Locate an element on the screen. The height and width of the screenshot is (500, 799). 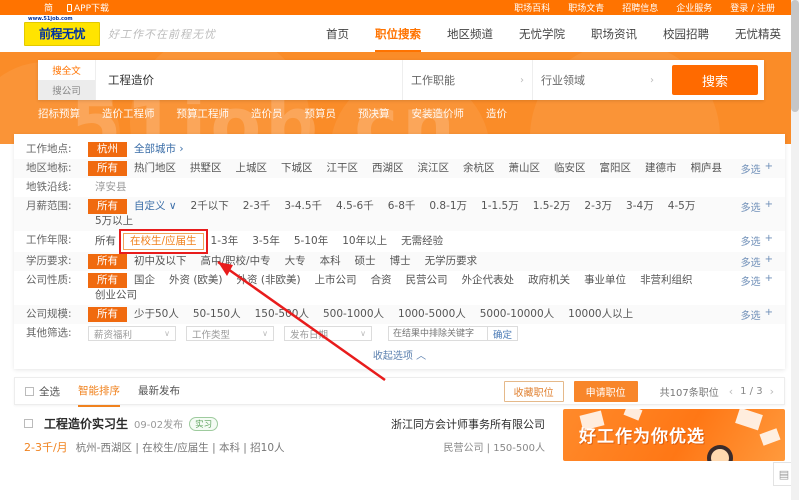
nav-item-wuyou-academy: 无忧学院 is located at coordinates (542, 33).